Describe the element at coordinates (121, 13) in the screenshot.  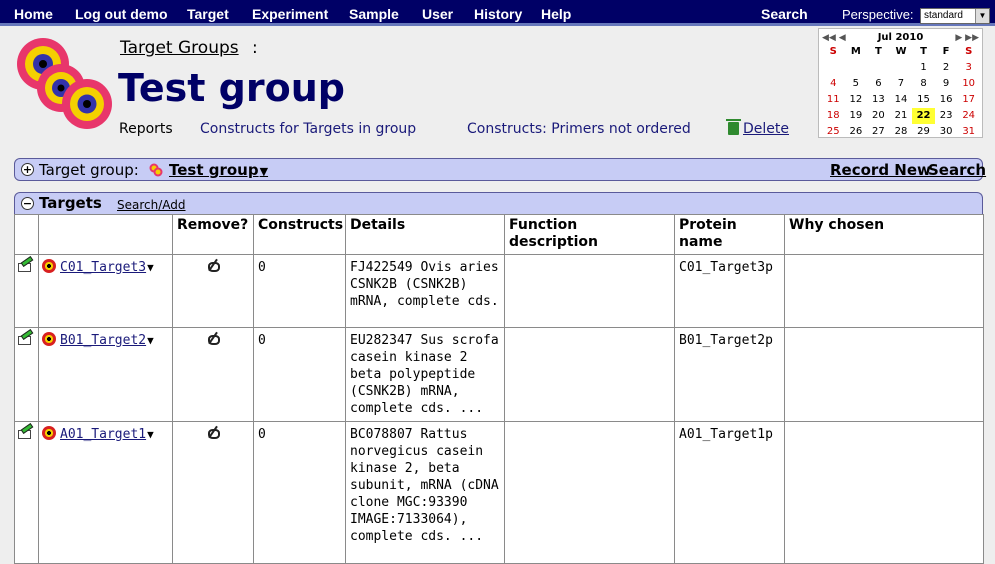
I see `nav-logout: Log out demo` at that location.